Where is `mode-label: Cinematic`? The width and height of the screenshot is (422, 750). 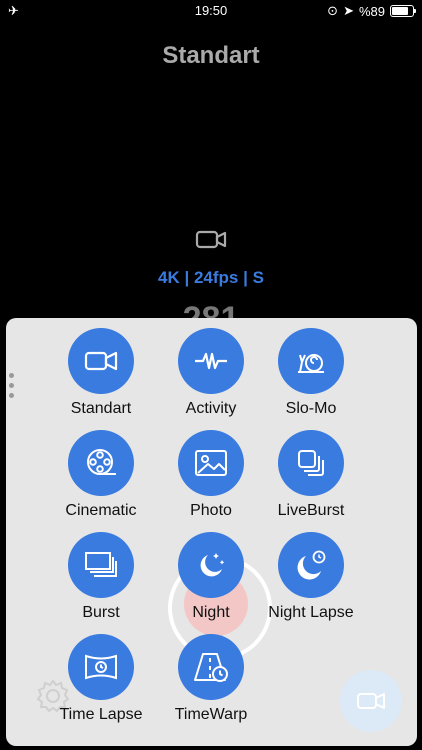 mode-label: Cinematic is located at coordinates (101, 510).